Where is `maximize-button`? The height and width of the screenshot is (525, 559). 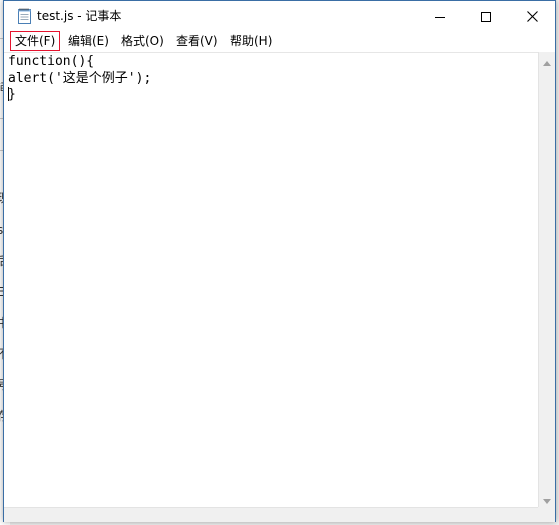
maximize-button is located at coordinates (486, 16).